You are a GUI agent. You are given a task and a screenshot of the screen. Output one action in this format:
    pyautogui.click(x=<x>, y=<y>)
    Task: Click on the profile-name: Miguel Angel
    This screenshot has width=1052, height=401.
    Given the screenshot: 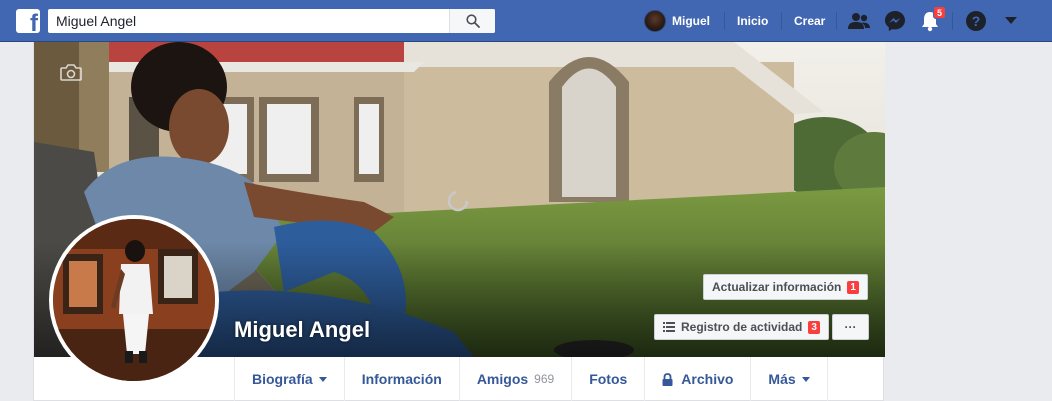 What is the action you would take?
    pyautogui.click(x=302, y=329)
    